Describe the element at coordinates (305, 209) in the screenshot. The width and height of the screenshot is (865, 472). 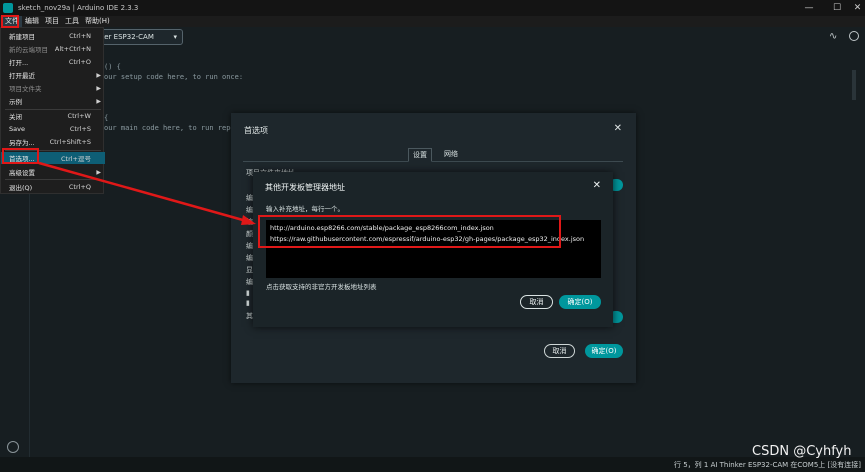
I see `boards-dialog-hint: 输入补充地址，每行一个。` at that location.